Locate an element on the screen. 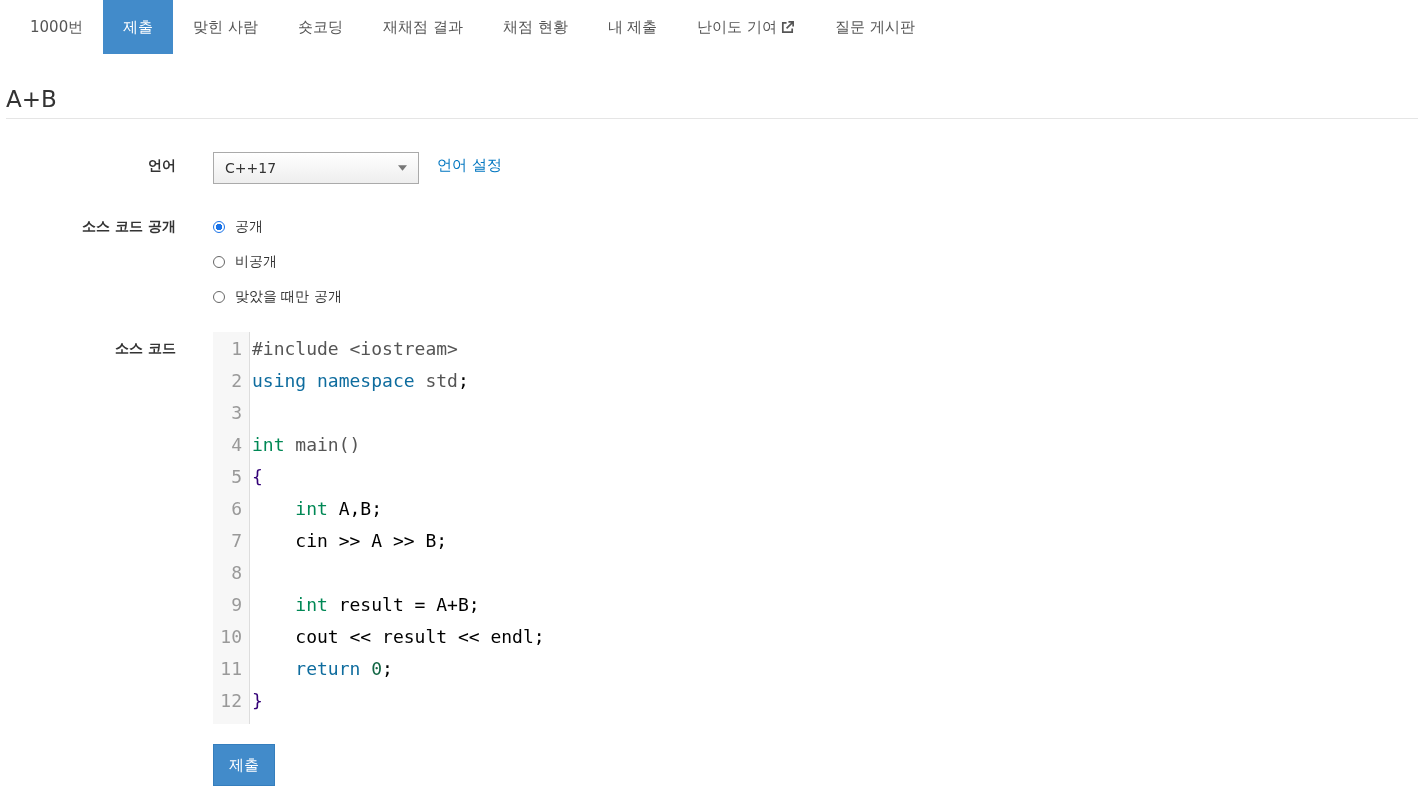 The image size is (1419, 796). line-number: 7 is located at coordinates (236, 540).